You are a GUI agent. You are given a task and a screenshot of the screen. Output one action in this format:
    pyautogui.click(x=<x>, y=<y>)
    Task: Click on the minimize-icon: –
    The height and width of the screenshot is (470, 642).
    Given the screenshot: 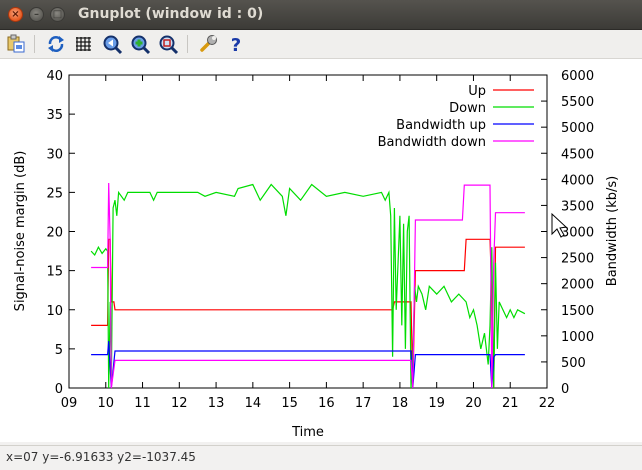 What is the action you would take?
    pyautogui.click(x=36, y=14)
    